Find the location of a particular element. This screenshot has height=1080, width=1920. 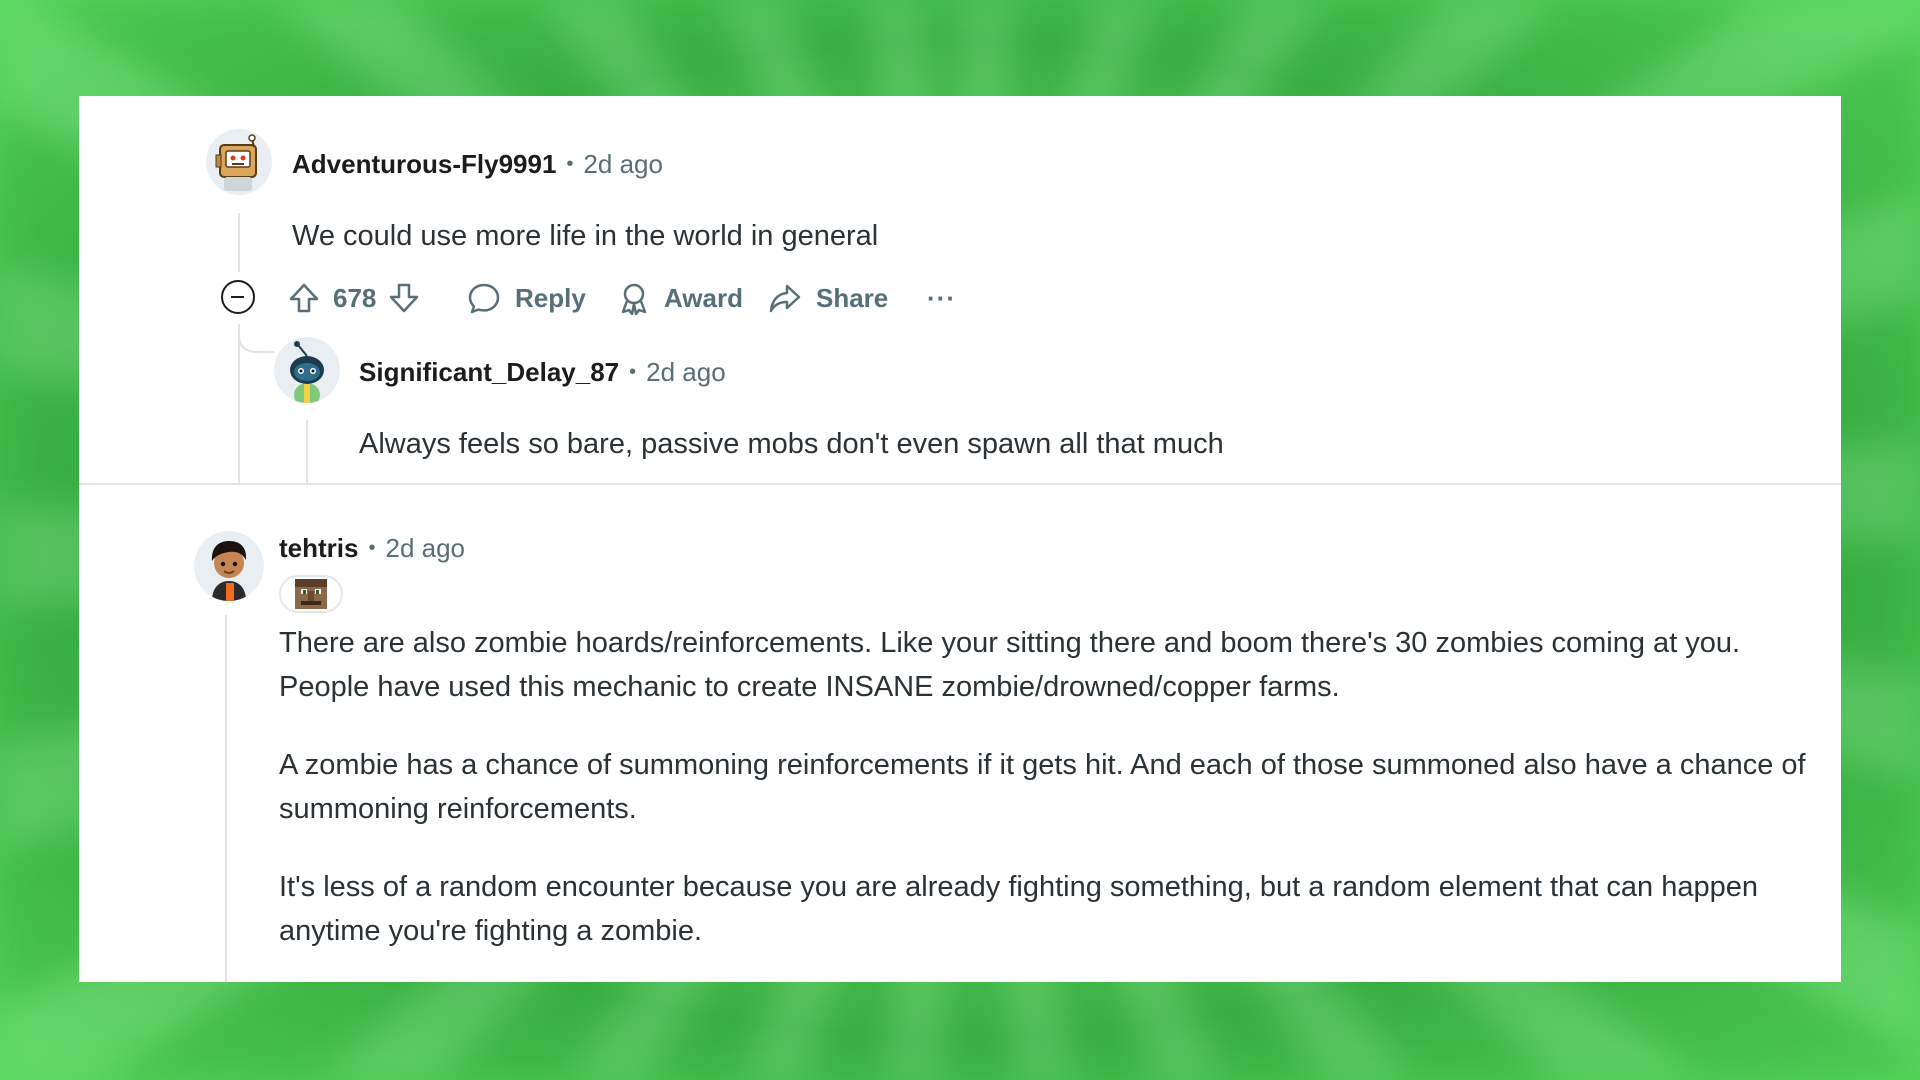

user-flair is located at coordinates (311, 594).